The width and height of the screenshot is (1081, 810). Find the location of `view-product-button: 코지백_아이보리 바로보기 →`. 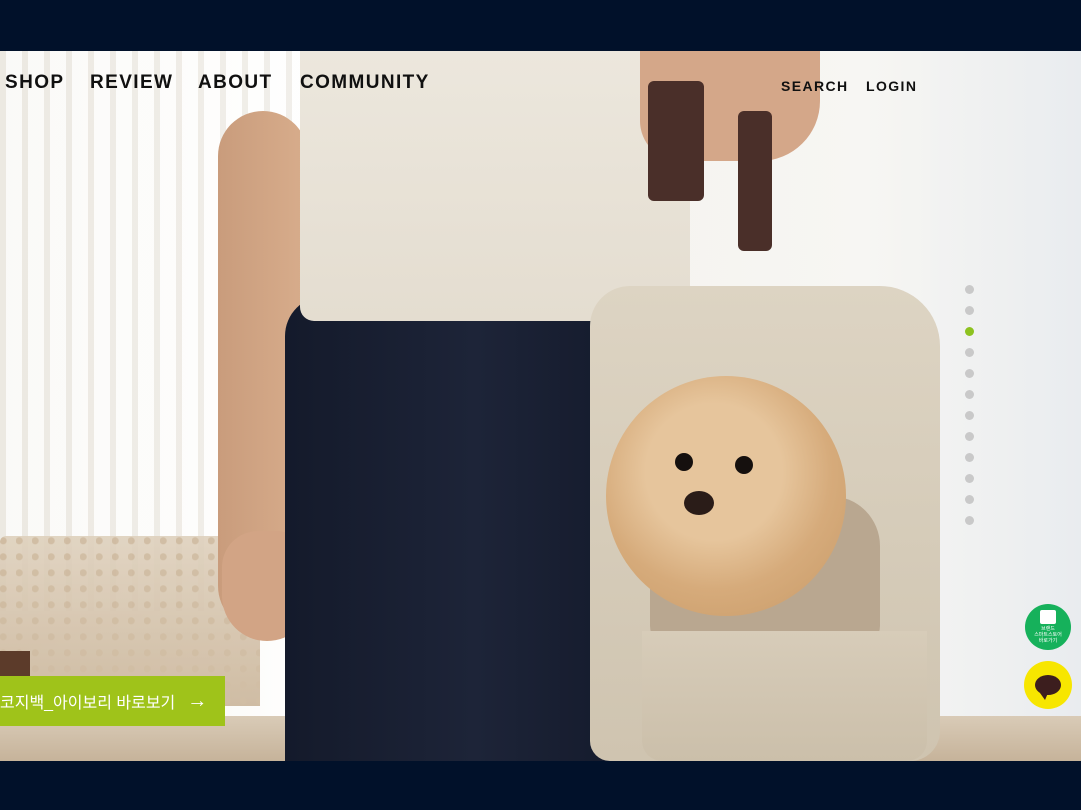

view-product-button: 코지백_아이보리 바로보기 → is located at coordinates (112, 701).